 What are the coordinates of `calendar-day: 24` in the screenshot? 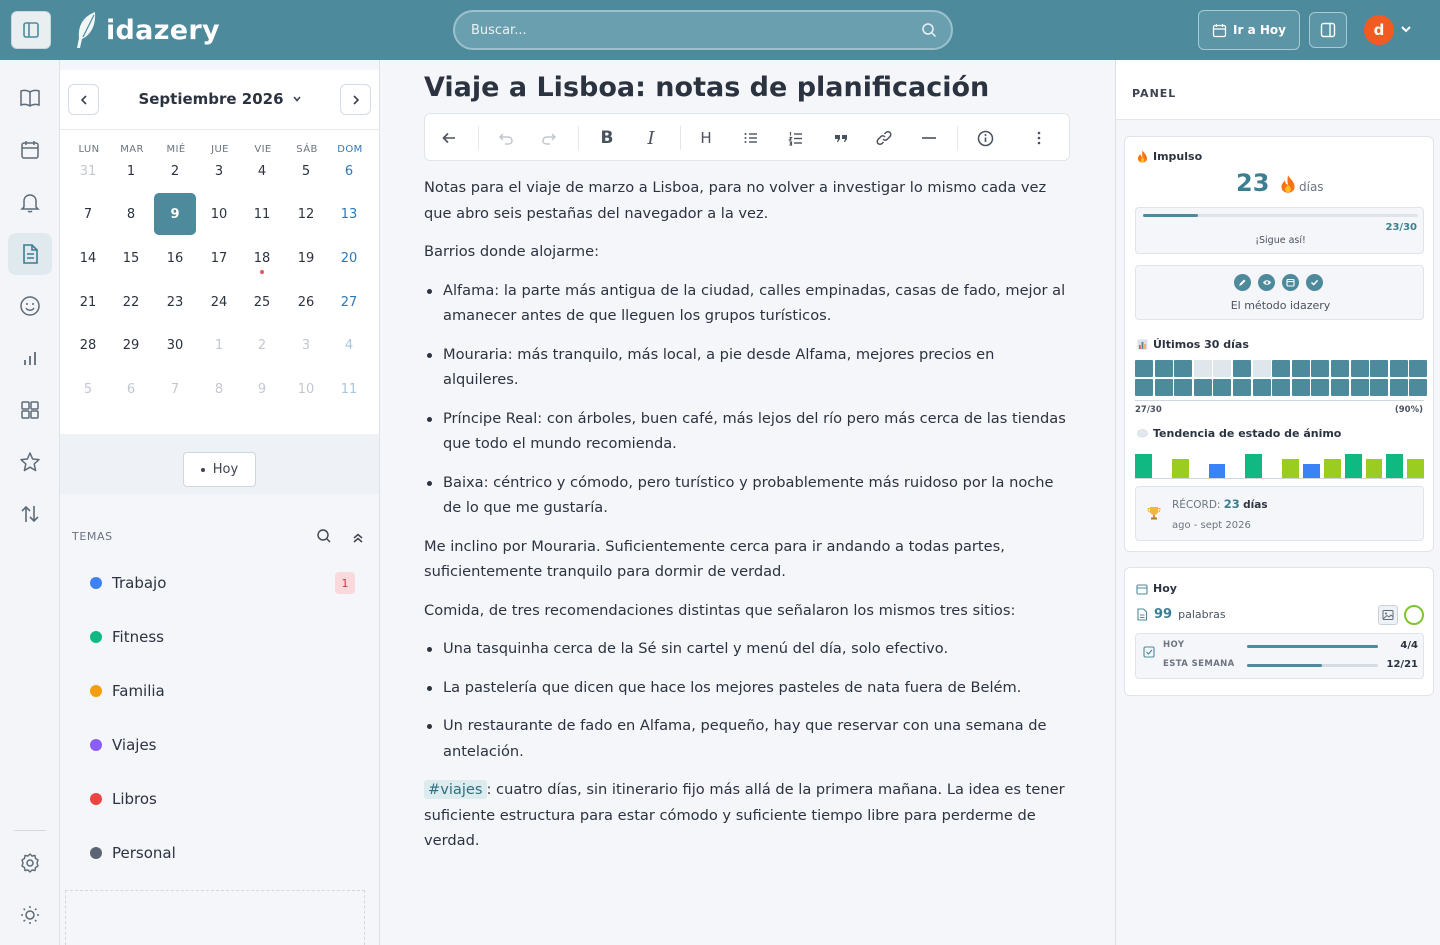 It's located at (219, 302).